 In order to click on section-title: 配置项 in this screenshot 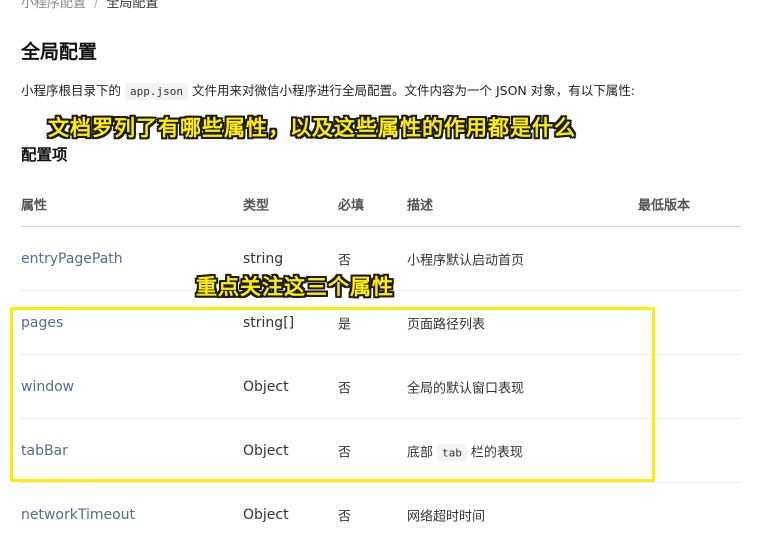, I will do `click(44, 155)`.